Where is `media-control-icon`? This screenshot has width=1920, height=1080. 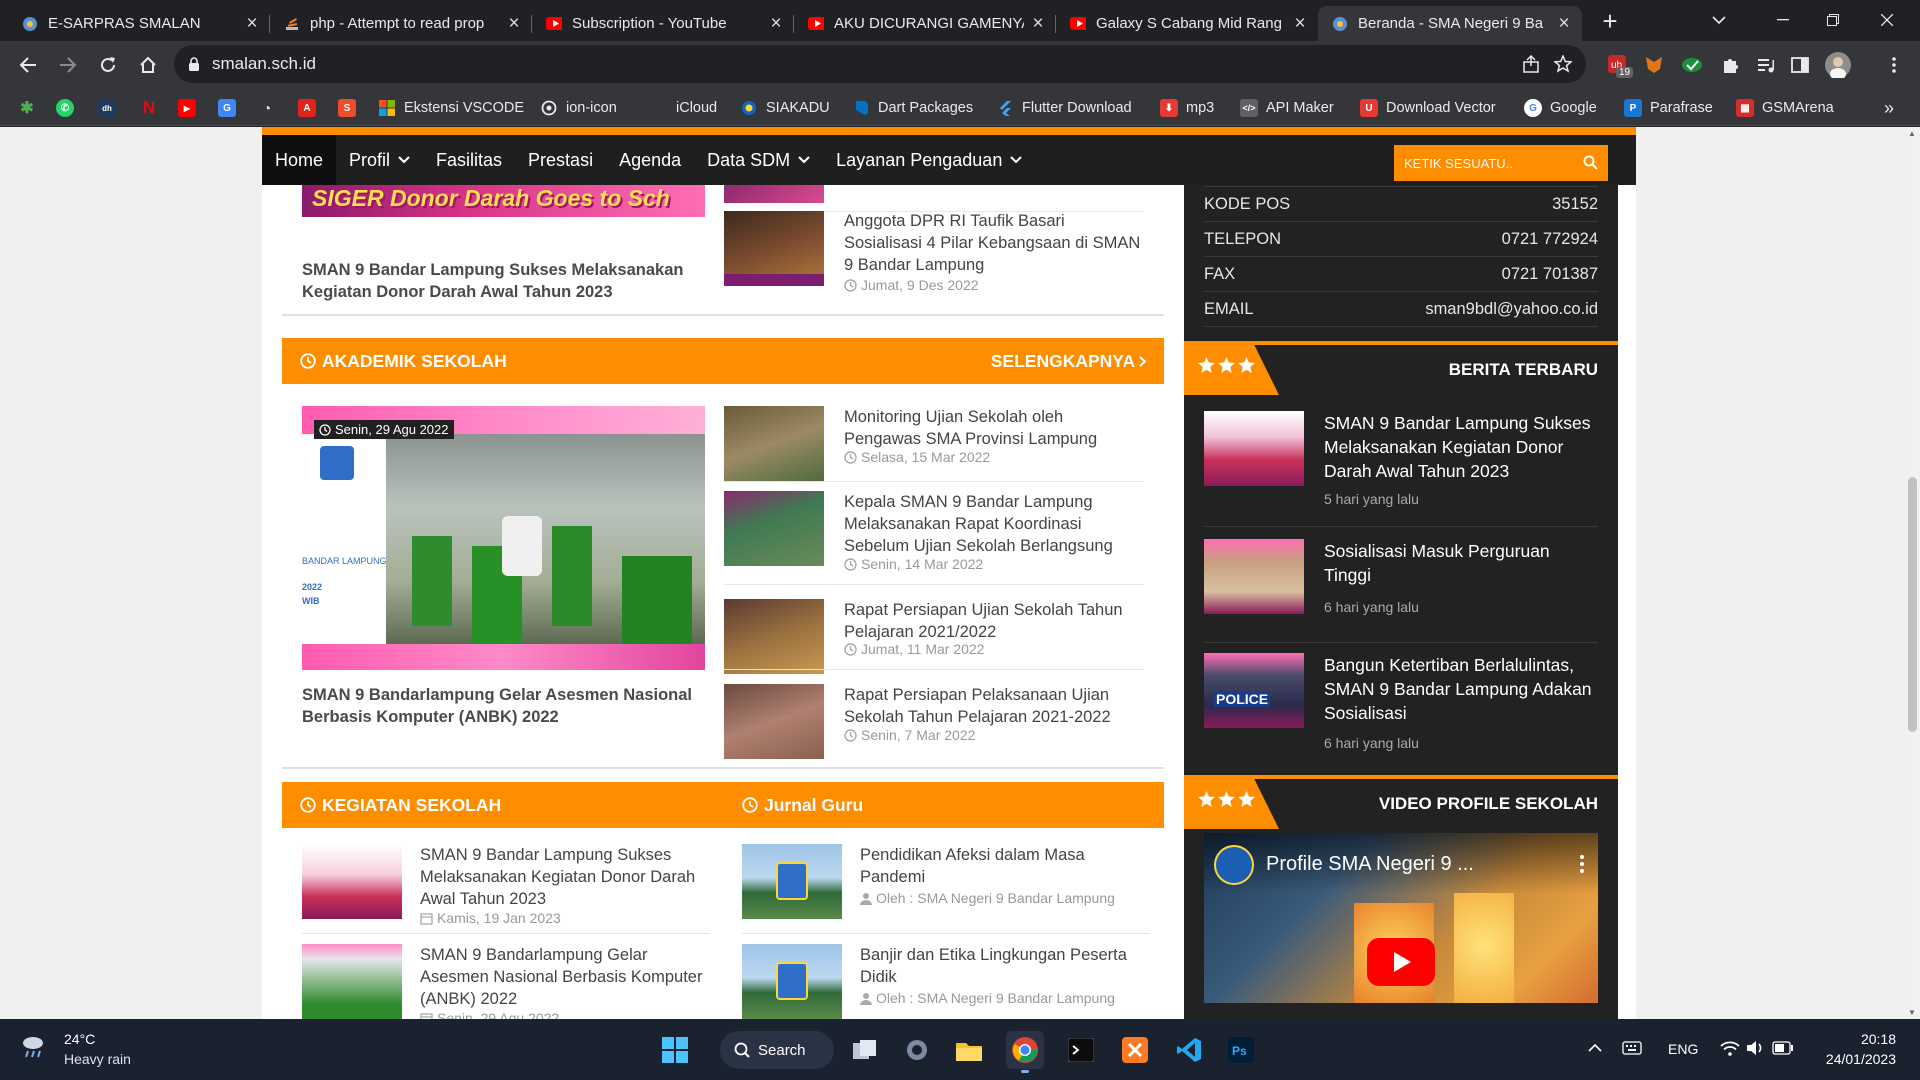 media-control-icon is located at coordinates (1766, 65).